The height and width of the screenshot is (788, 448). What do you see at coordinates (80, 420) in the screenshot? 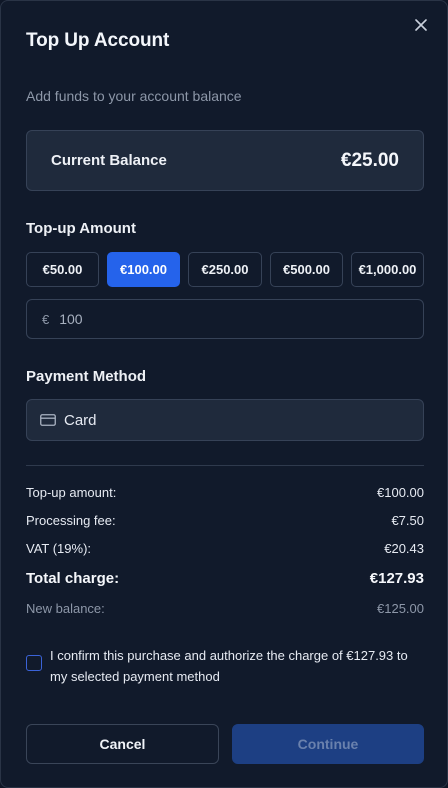
I see `payment-method-value: Card` at bounding box center [80, 420].